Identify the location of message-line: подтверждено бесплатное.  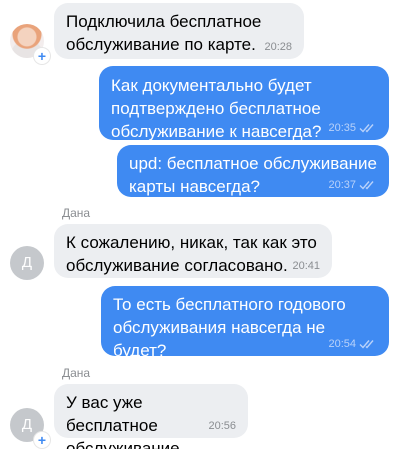
(216, 108).